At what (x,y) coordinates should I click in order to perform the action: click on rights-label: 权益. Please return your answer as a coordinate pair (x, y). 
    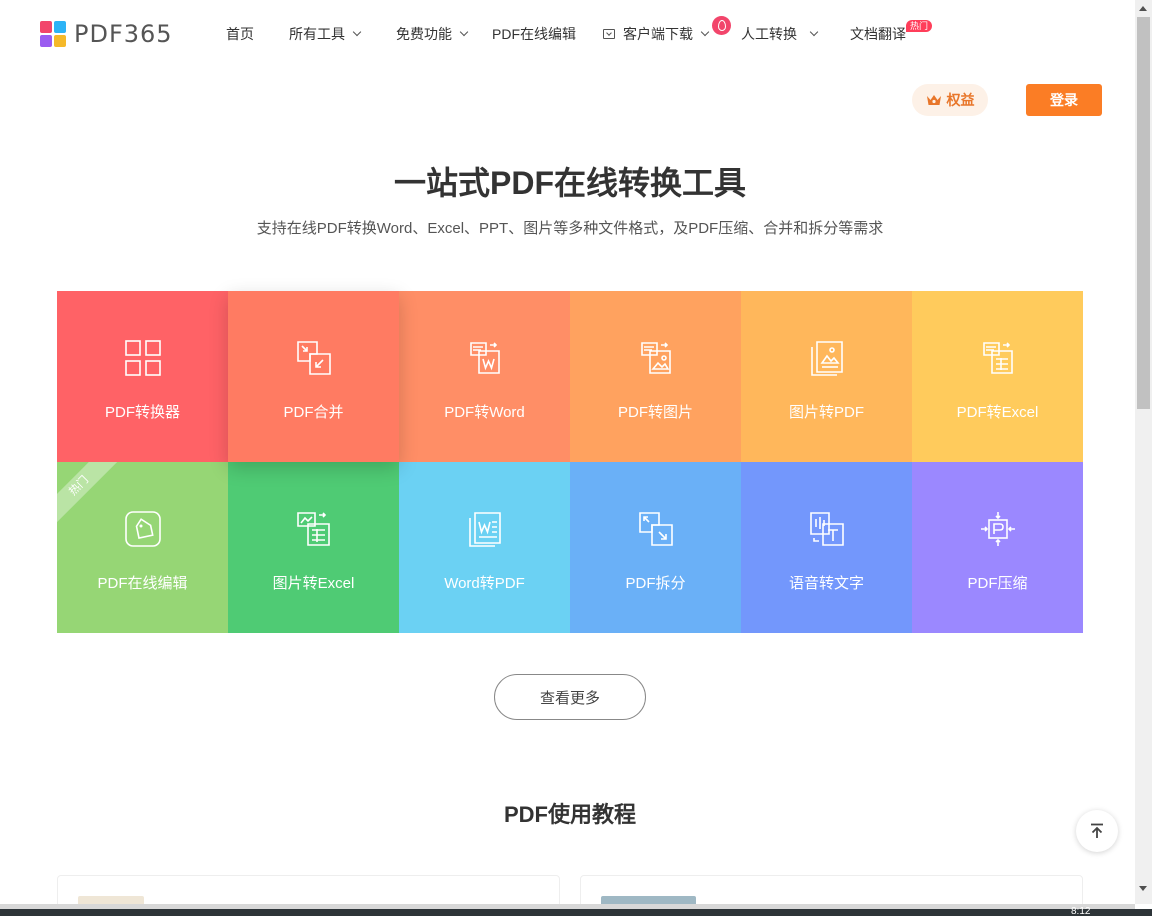
    Looking at the image, I should click on (960, 100).